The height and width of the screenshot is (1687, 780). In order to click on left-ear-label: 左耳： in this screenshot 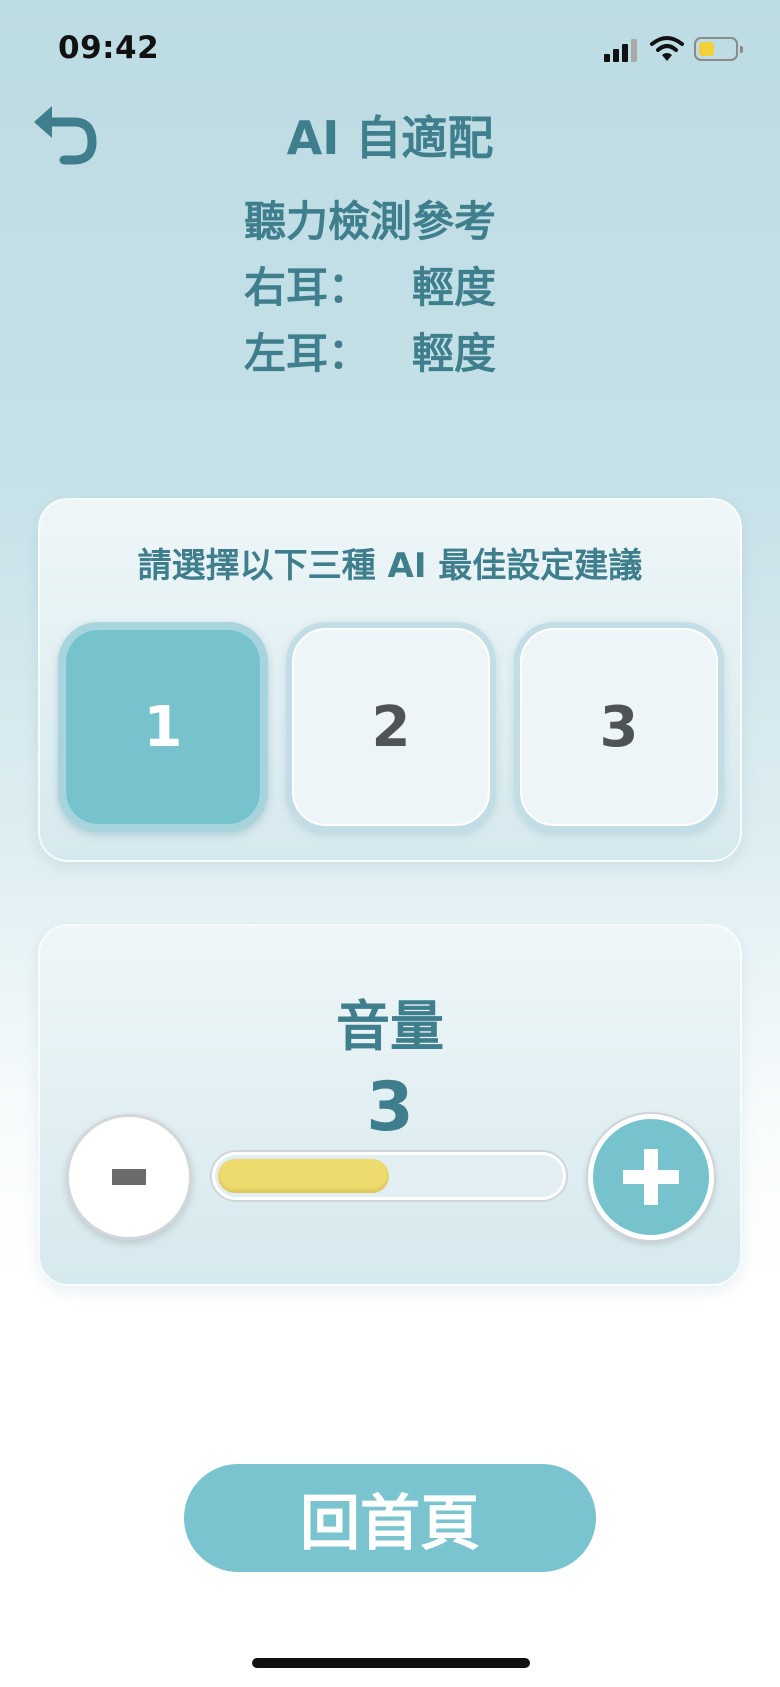, I will do `click(307, 353)`.